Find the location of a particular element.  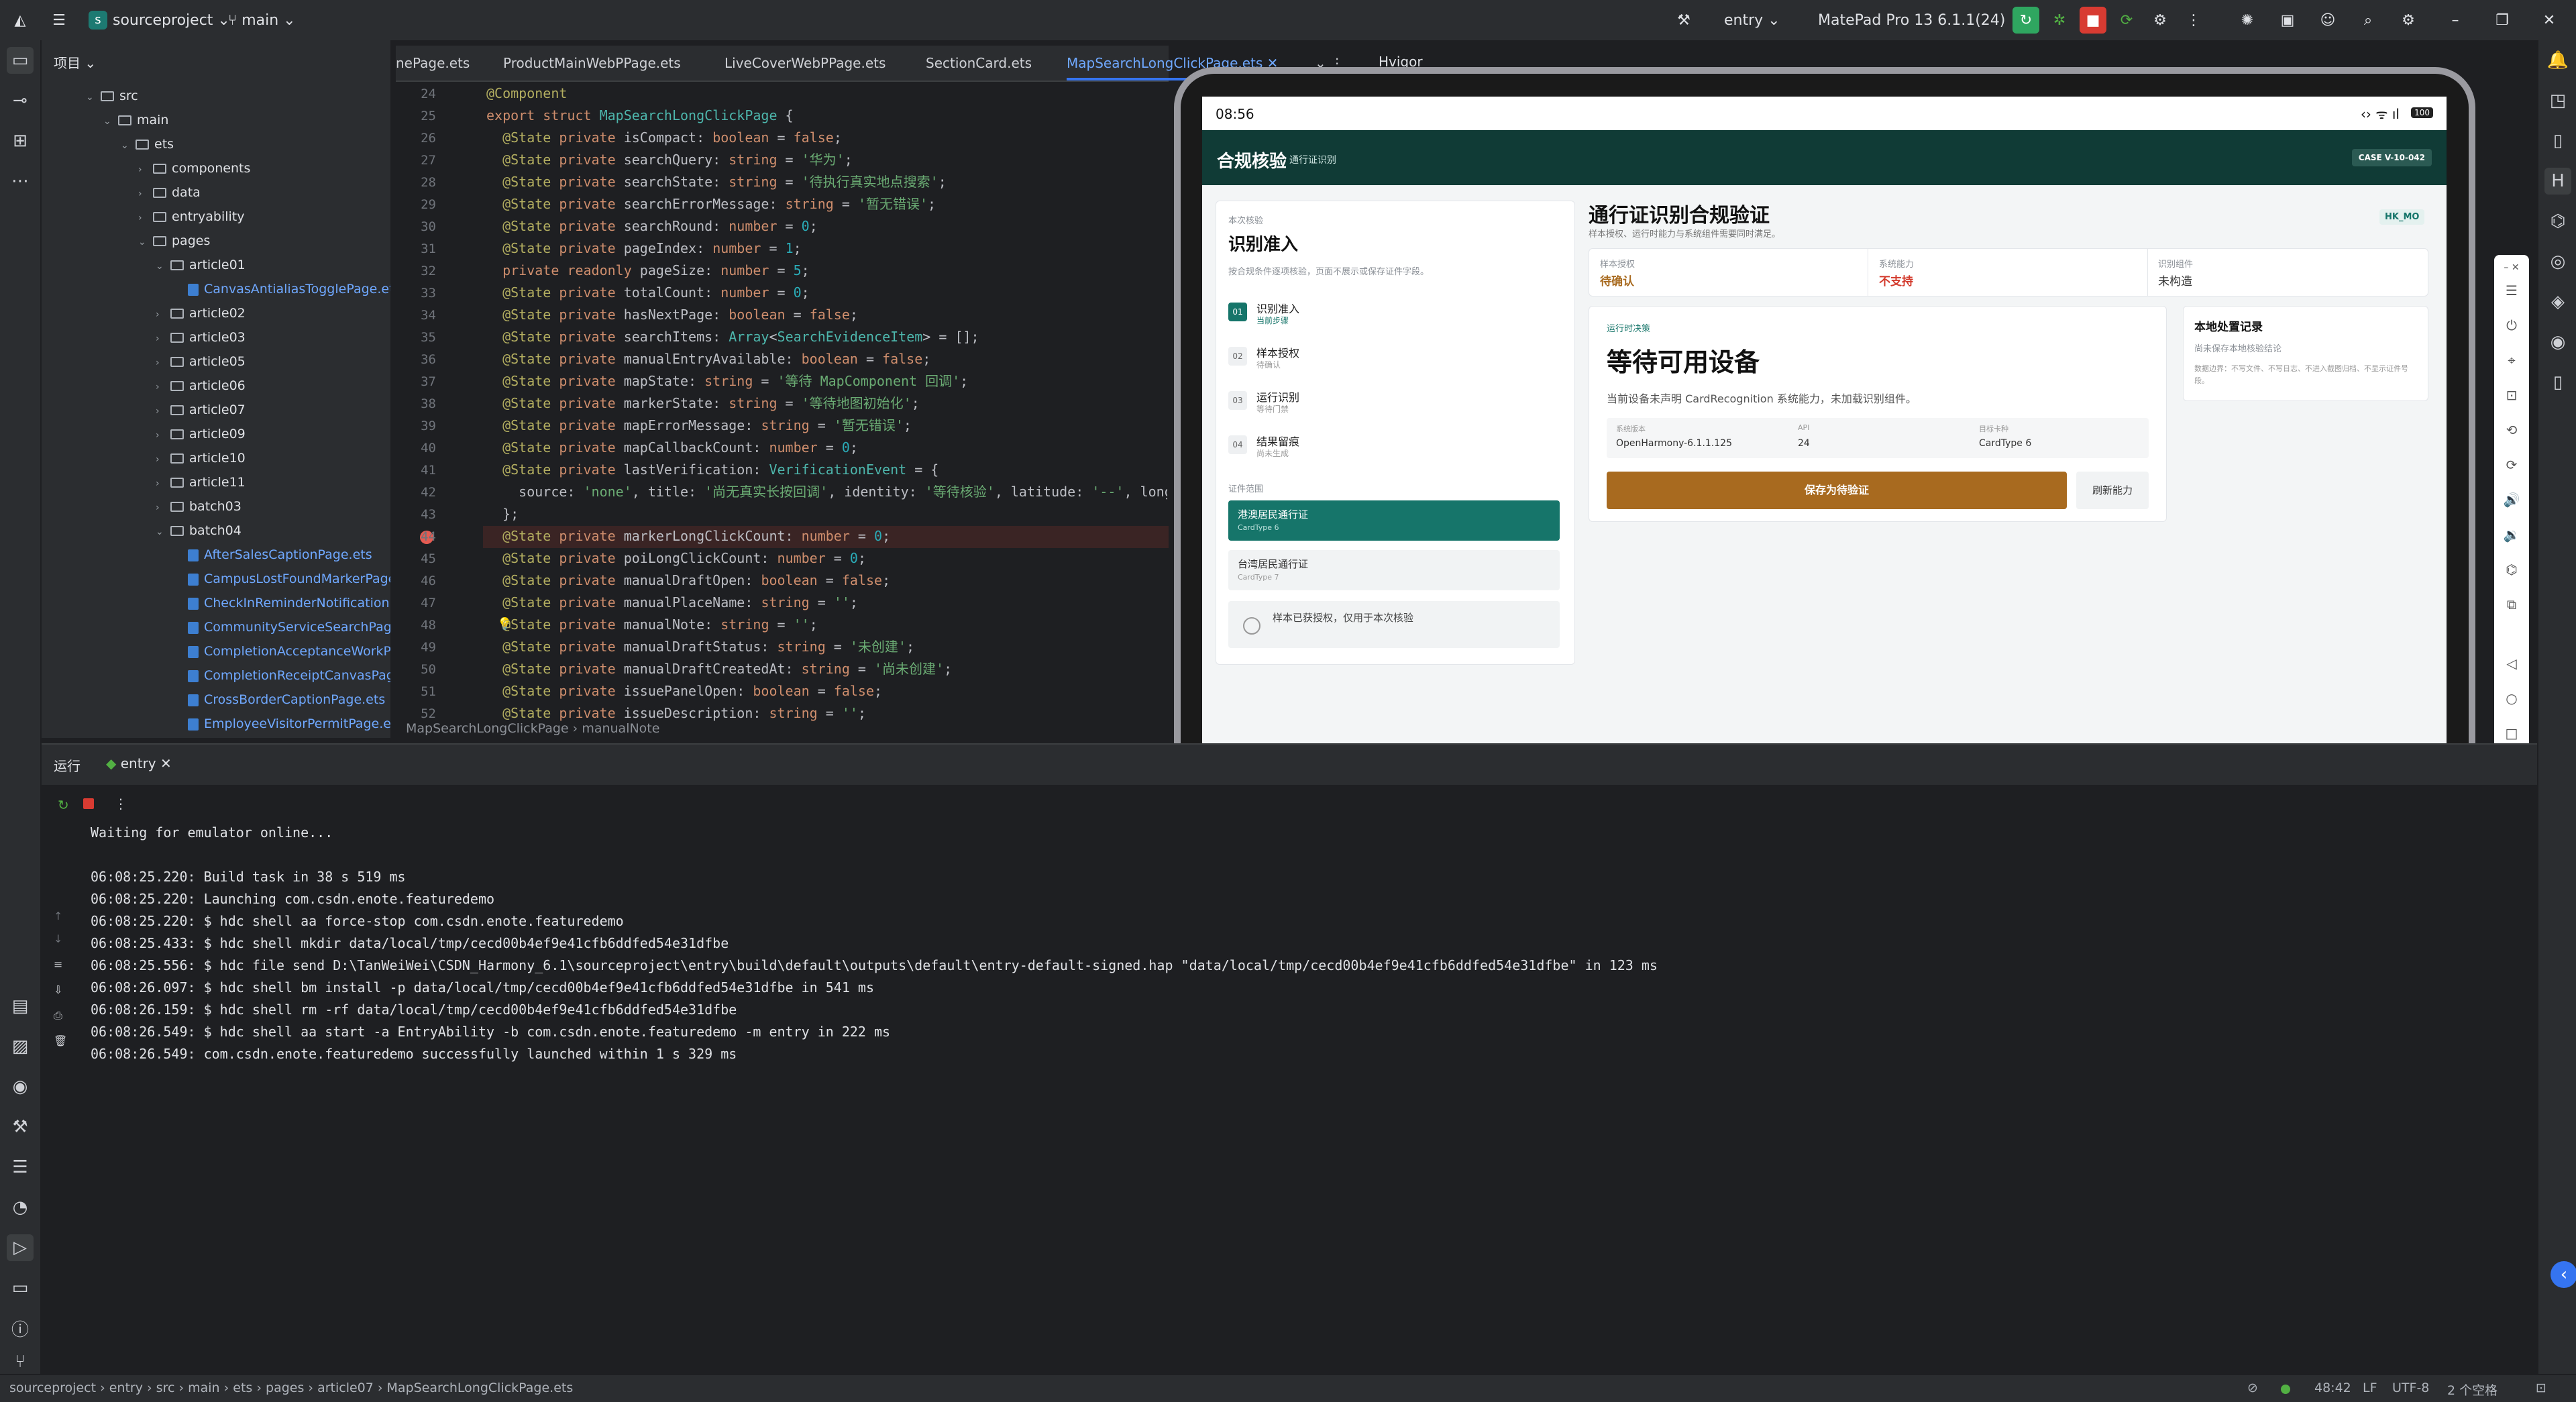

tree-file: CompletionReceiptCanvasPage.ets is located at coordinates (281, 675).